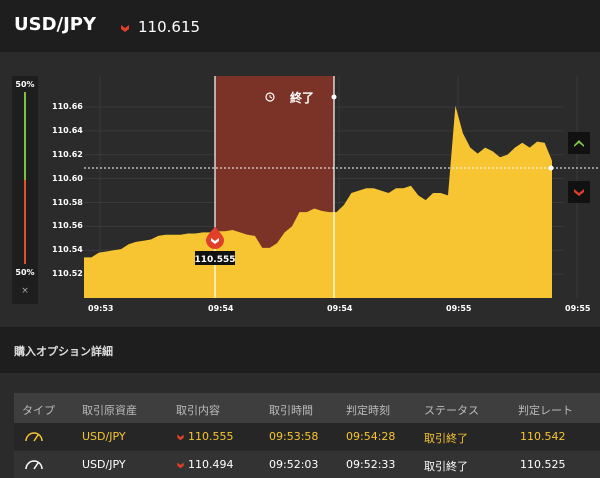  I want to click on section-title: 購入オプション詳細, so click(63, 351).